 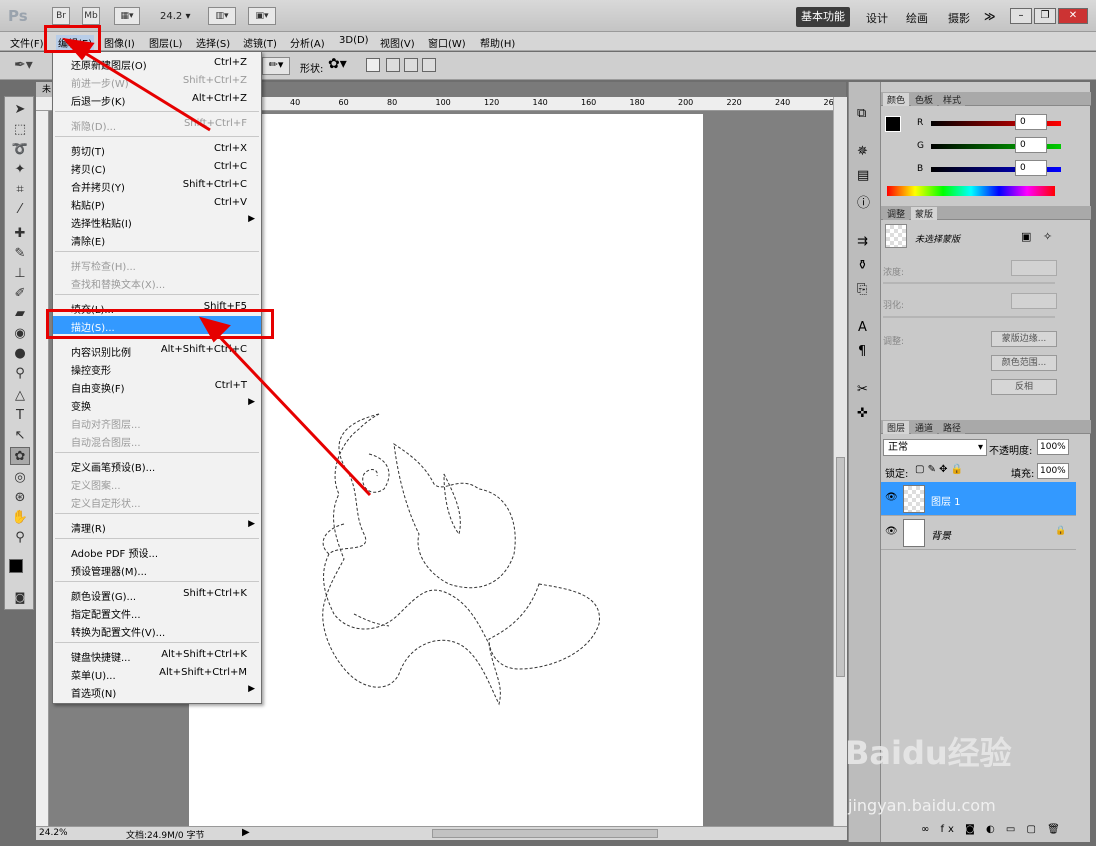 I want to click on baidu-watermark: Baidu经验, so click(x=928, y=753).